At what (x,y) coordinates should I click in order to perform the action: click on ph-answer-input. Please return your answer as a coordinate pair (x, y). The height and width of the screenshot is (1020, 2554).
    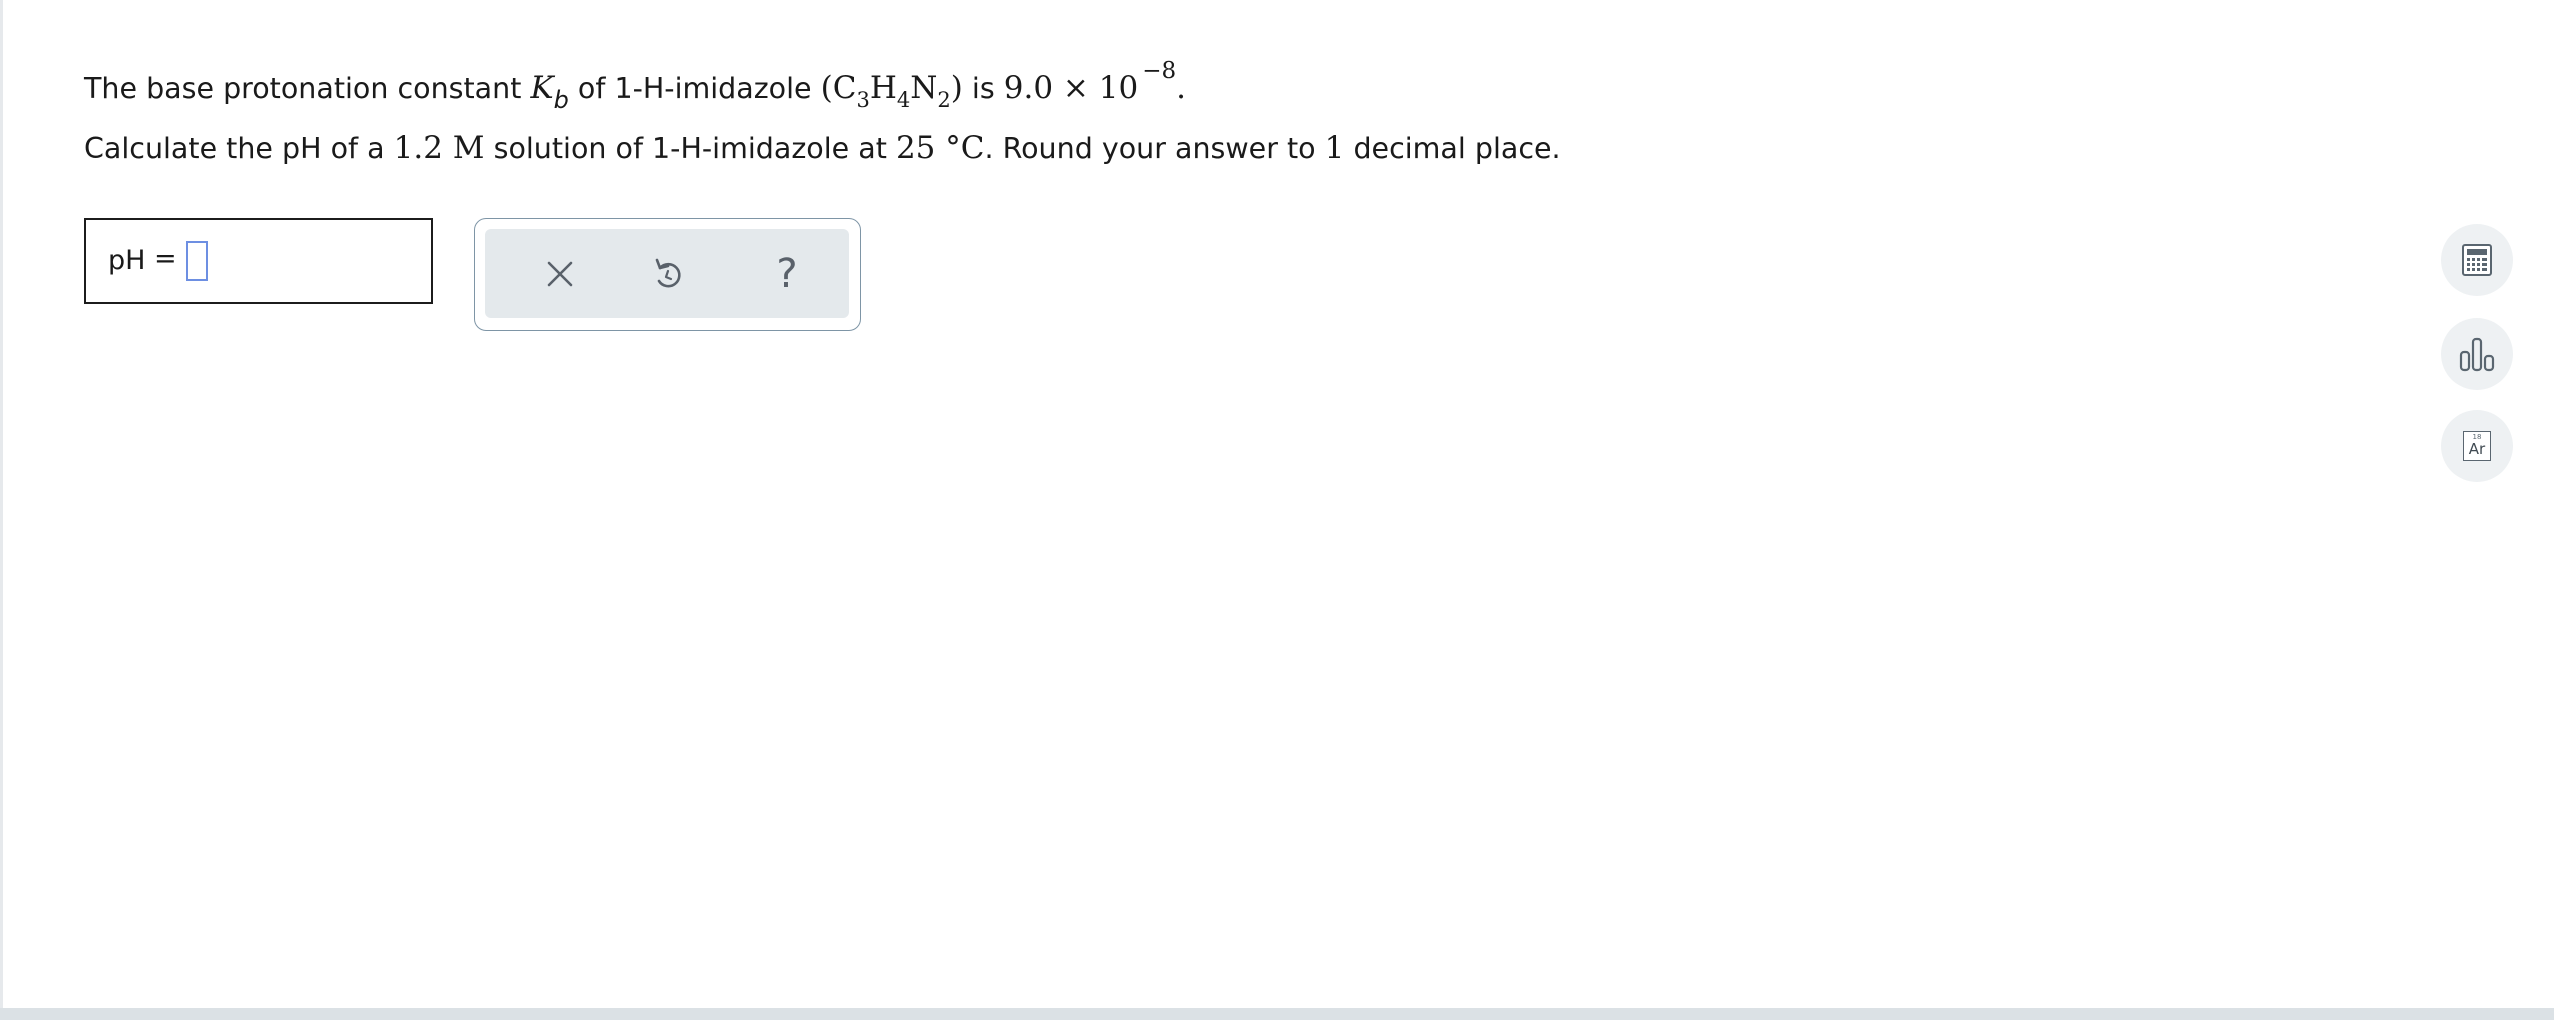
    Looking at the image, I should click on (197, 261).